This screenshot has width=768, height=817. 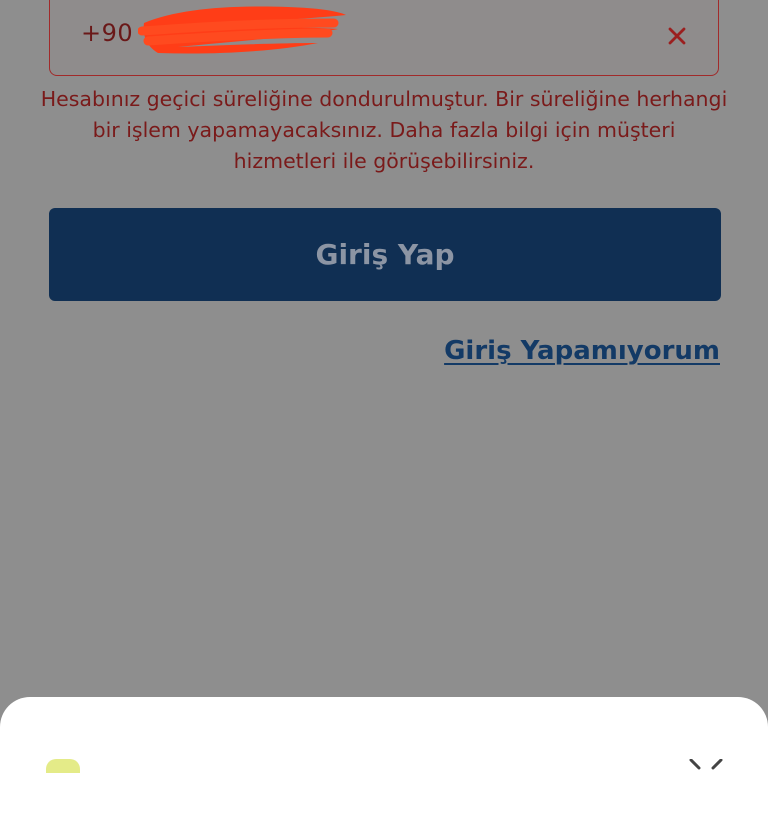 I want to click on login-button: Giriş Yap, so click(x=385, y=254).